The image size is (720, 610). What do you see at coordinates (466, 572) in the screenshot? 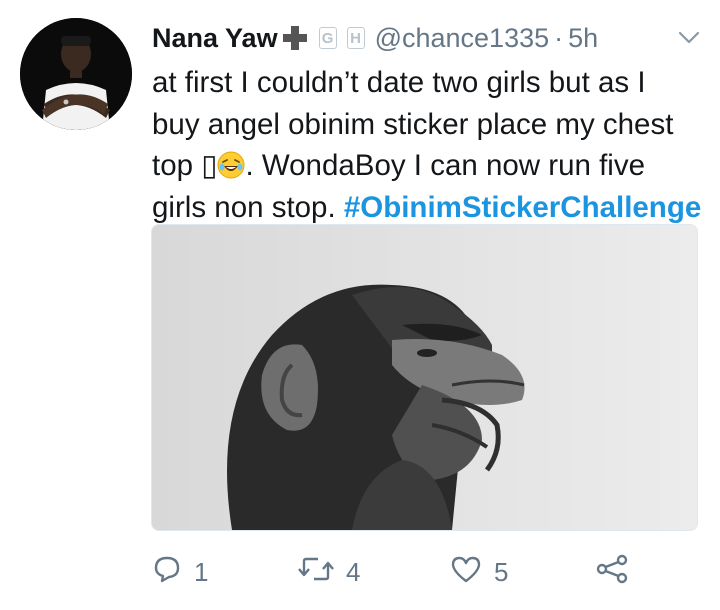
I see `heart-icon` at bounding box center [466, 572].